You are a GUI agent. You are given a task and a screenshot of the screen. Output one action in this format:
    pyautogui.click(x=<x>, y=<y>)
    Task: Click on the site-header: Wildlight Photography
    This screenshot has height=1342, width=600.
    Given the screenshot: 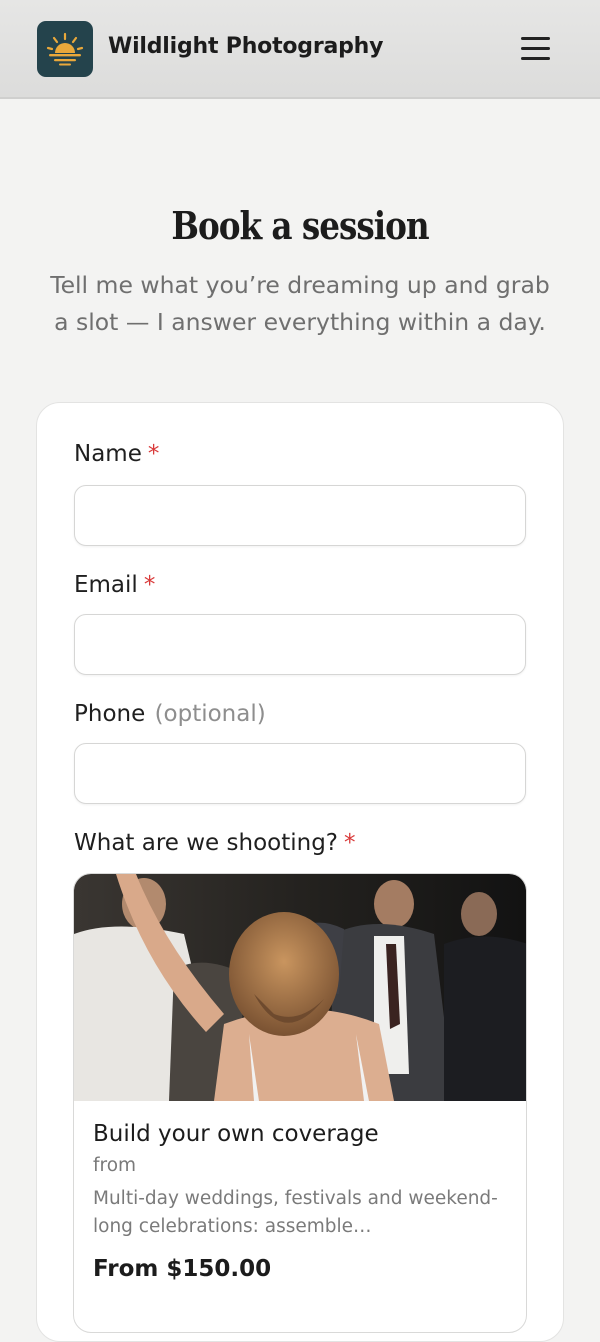 What is the action you would take?
    pyautogui.click(x=300, y=49)
    